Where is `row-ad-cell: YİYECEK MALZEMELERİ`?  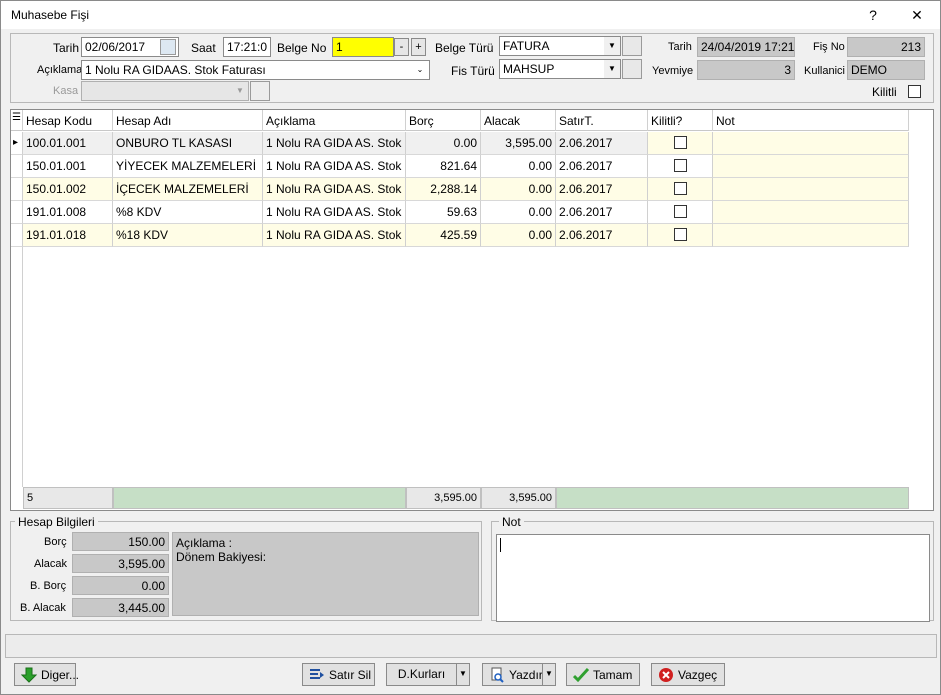 row-ad-cell: YİYECEK MALZEMELERİ is located at coordinates (188, 166).